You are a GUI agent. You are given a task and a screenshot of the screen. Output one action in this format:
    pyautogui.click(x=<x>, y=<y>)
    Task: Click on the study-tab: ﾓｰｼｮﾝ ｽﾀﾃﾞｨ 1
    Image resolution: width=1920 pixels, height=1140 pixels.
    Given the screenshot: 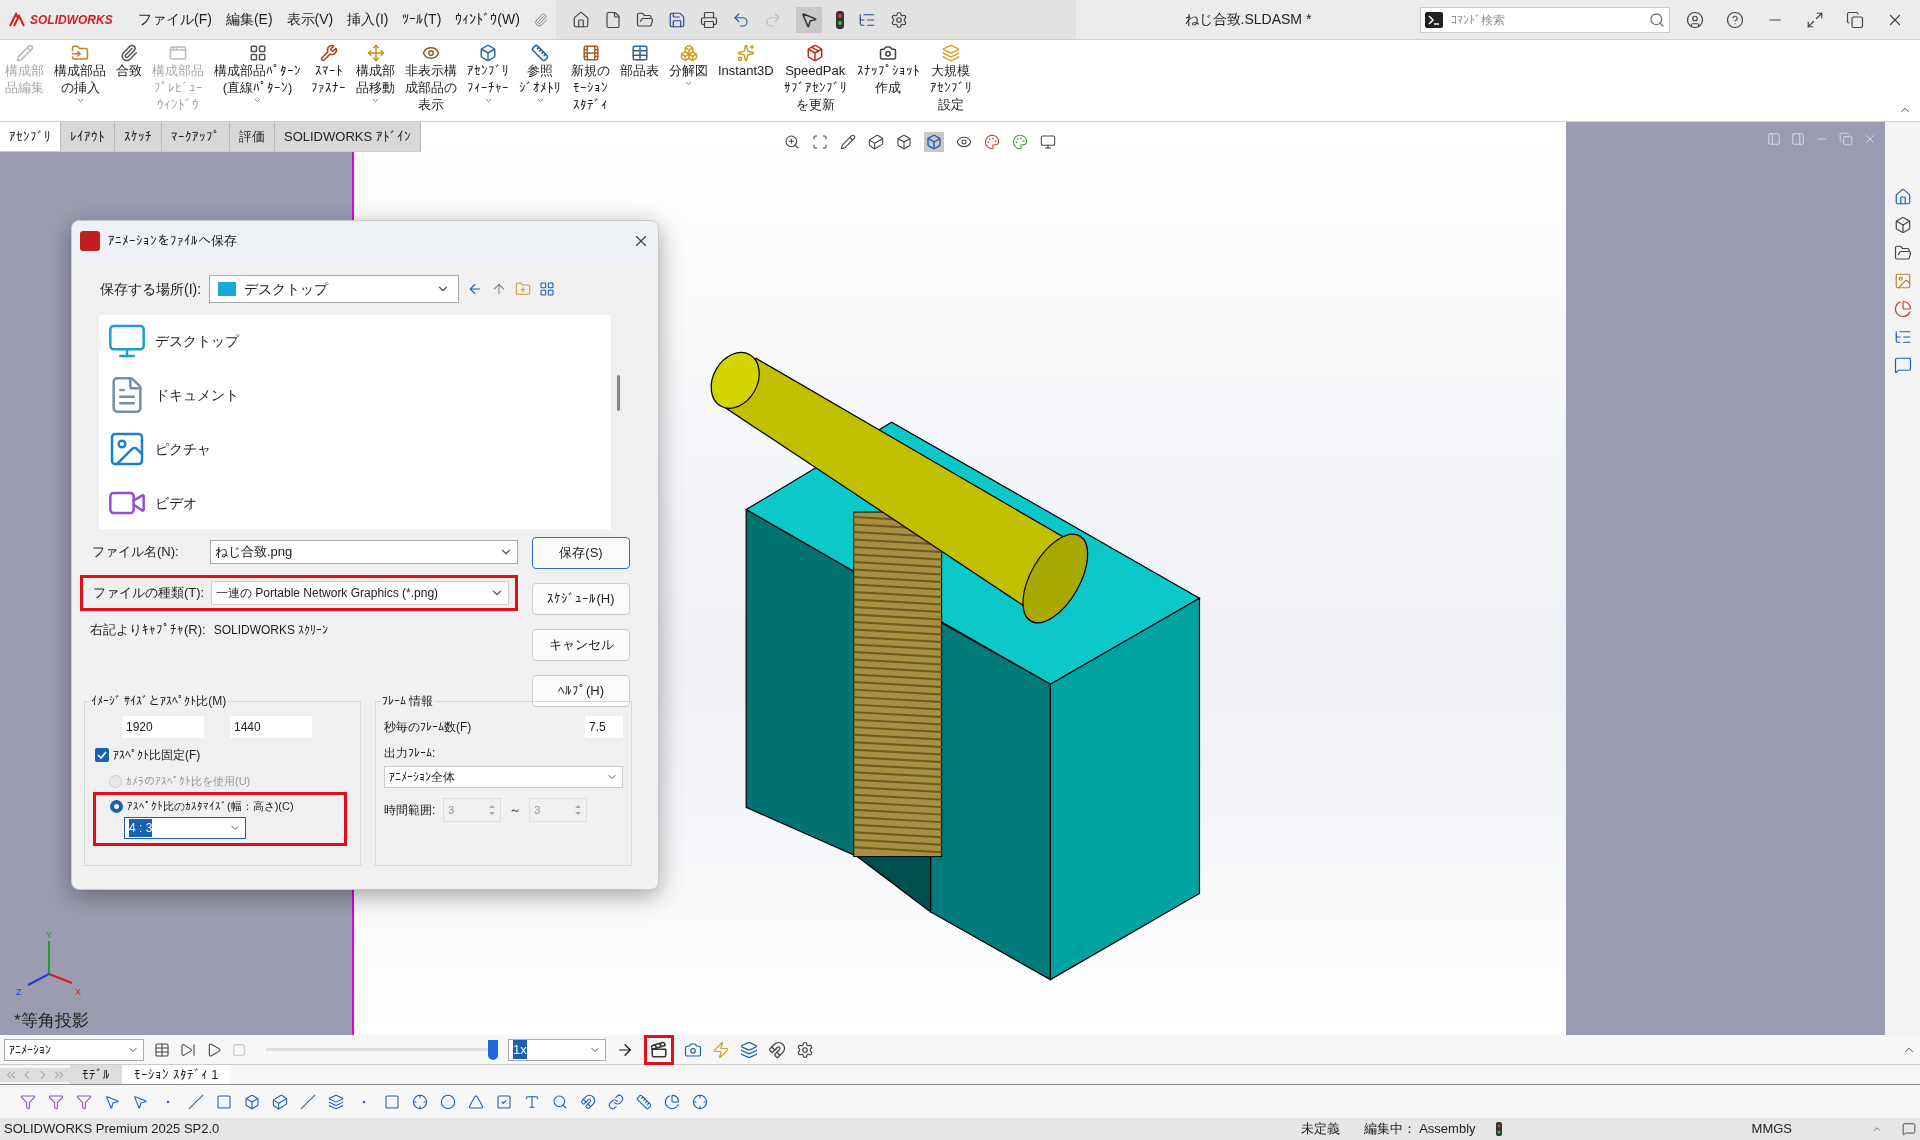 What is the action you would take?
    pyautogui.click(x=176, y=1074)
    